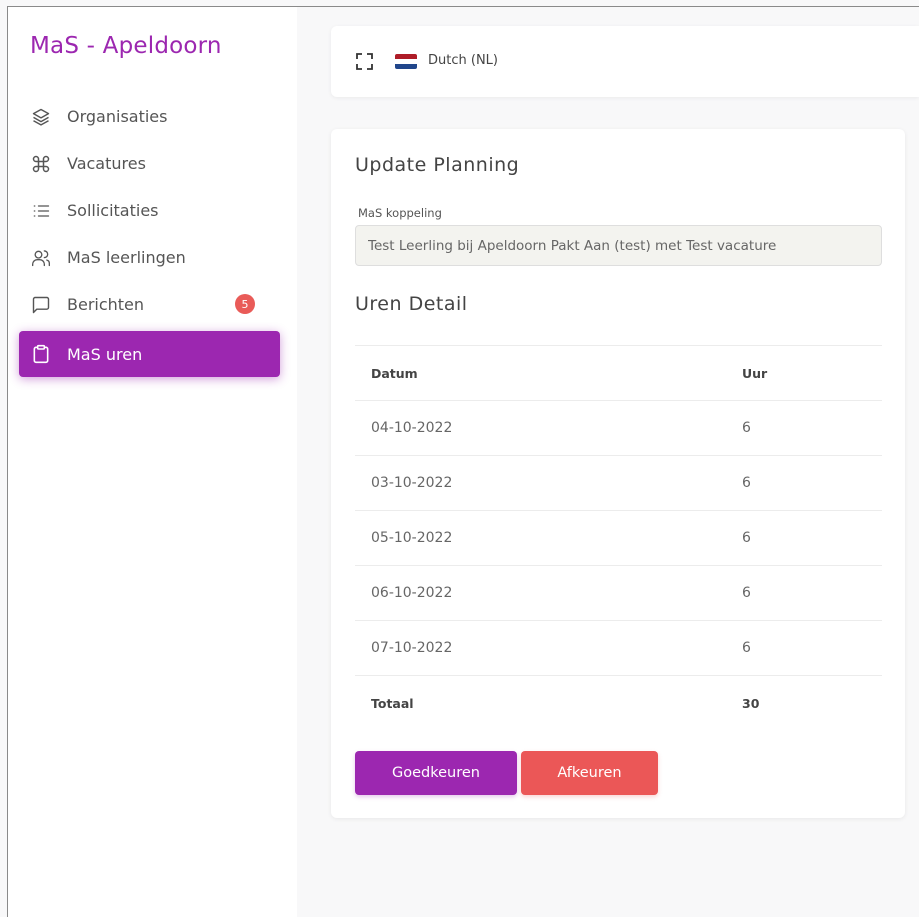  What do you see at coordinates (41, 117) in the screenshot?
I see `layers-icon` at bounding box center [41, 117].